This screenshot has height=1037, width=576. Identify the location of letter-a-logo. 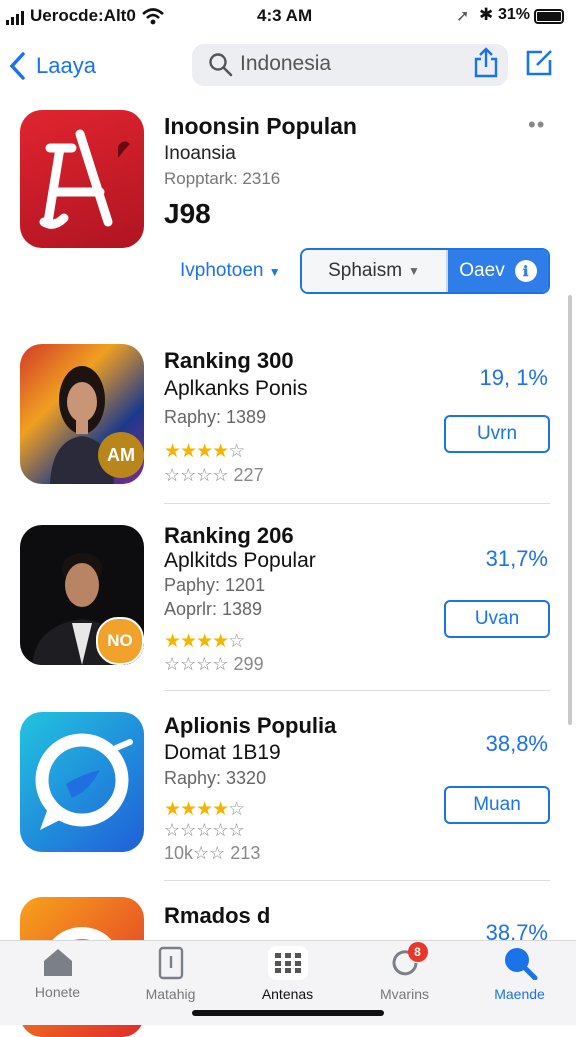
(84, 179).